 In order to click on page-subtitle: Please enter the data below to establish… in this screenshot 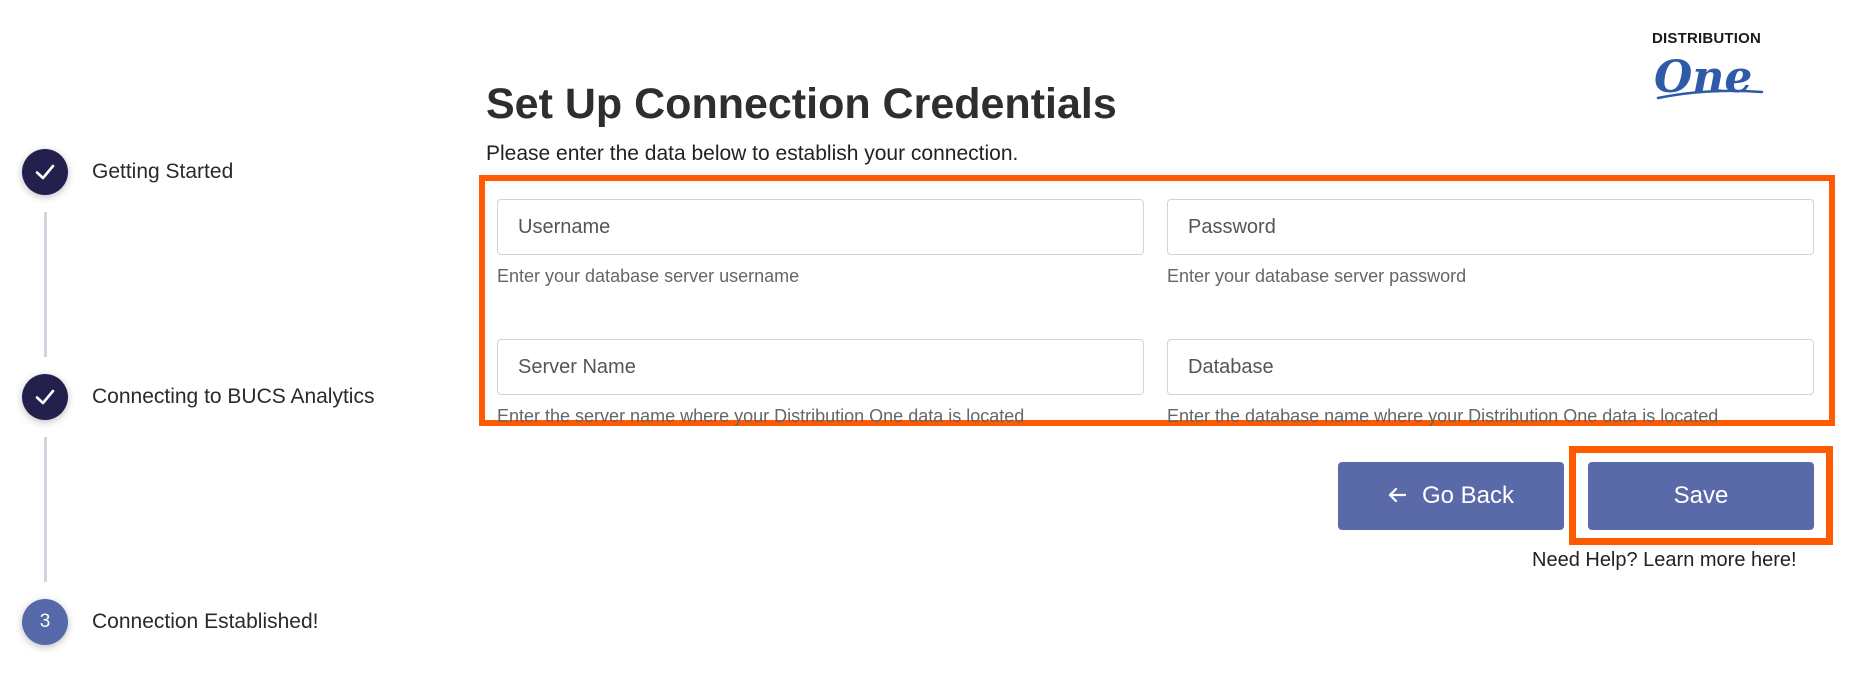, I will do `click(752, 153)`.